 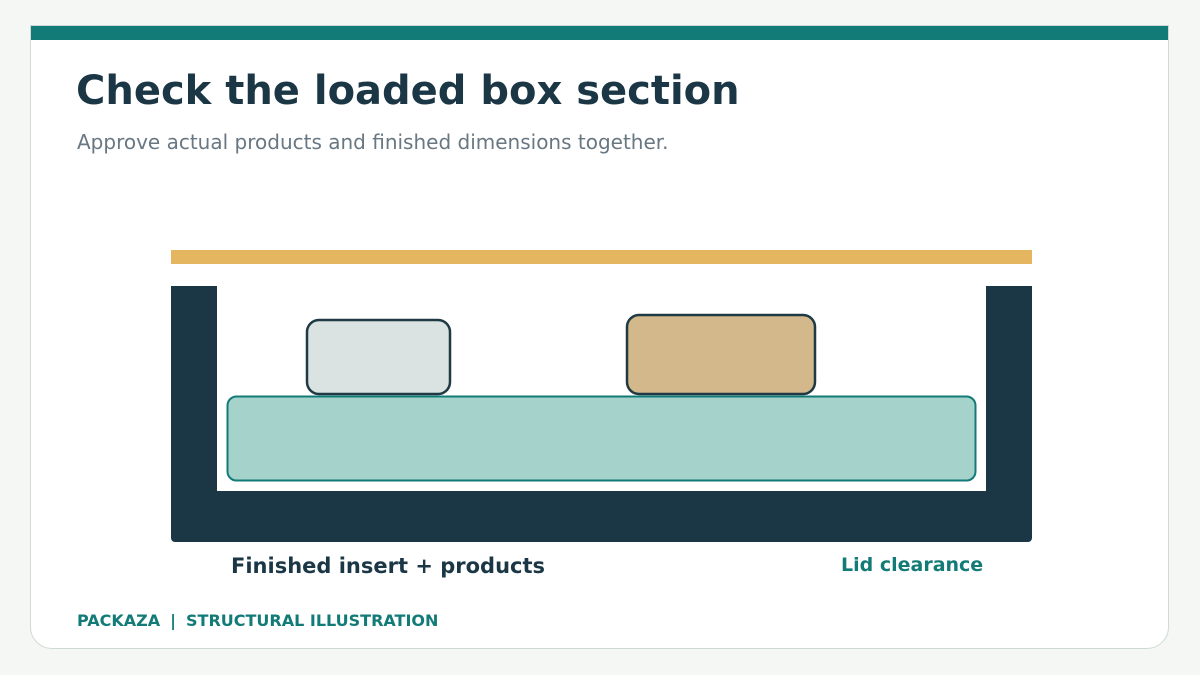 What do you see at coordinates (194, 391) in the screenshot?
I see `box-wall-left` at bounding box center [194, 391].